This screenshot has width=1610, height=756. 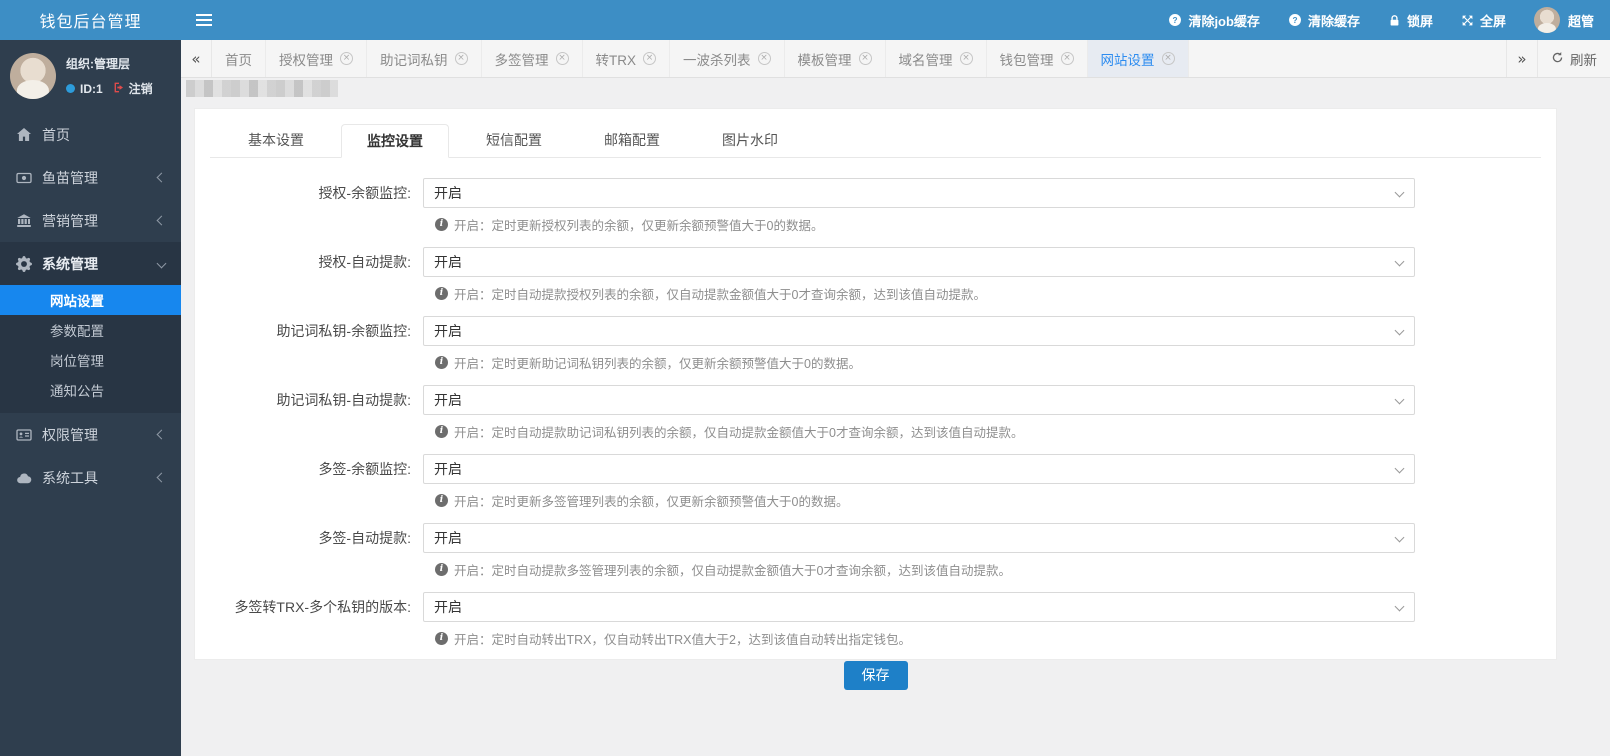 I want to click on page-tab-site-settings: 网站设置 ×, so click(x=1138, y=58).